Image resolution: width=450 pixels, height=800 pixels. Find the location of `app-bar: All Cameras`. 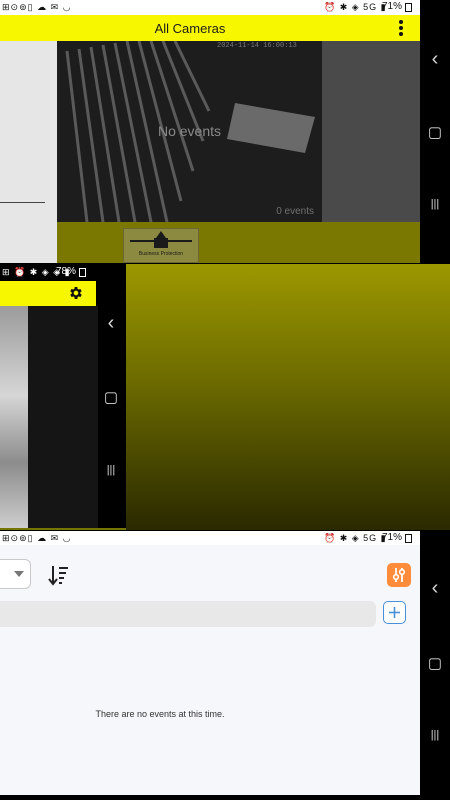

app-bar: All Cameras is located at coordinates (210, 28).